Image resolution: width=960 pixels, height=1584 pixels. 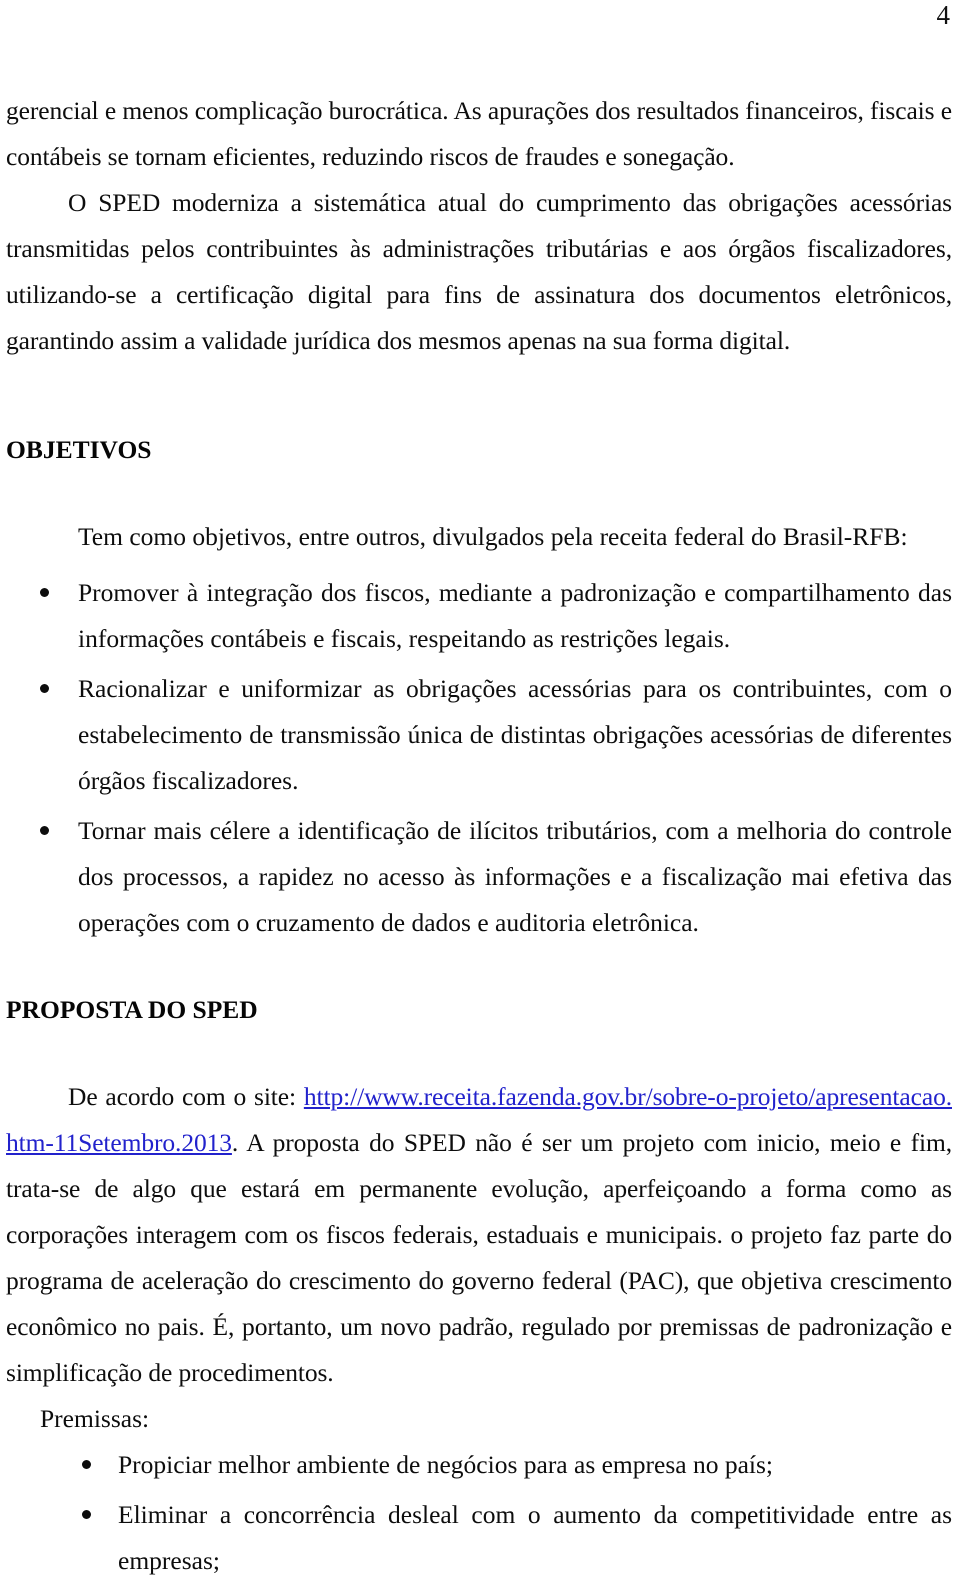 I want to click on page-number: 4, so click(x=943, y=15).